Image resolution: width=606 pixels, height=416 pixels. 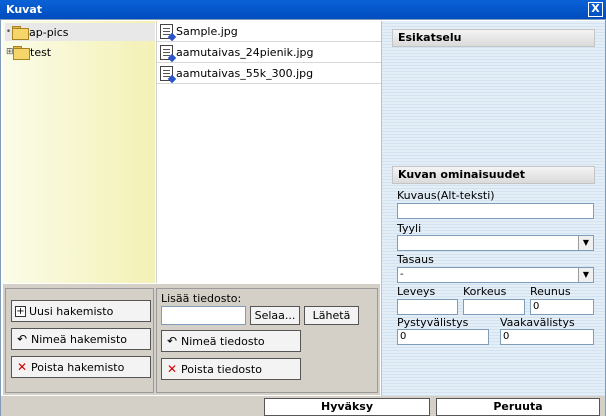 I want to click on upload-button: Lähetä, so click(x=331, y=315).